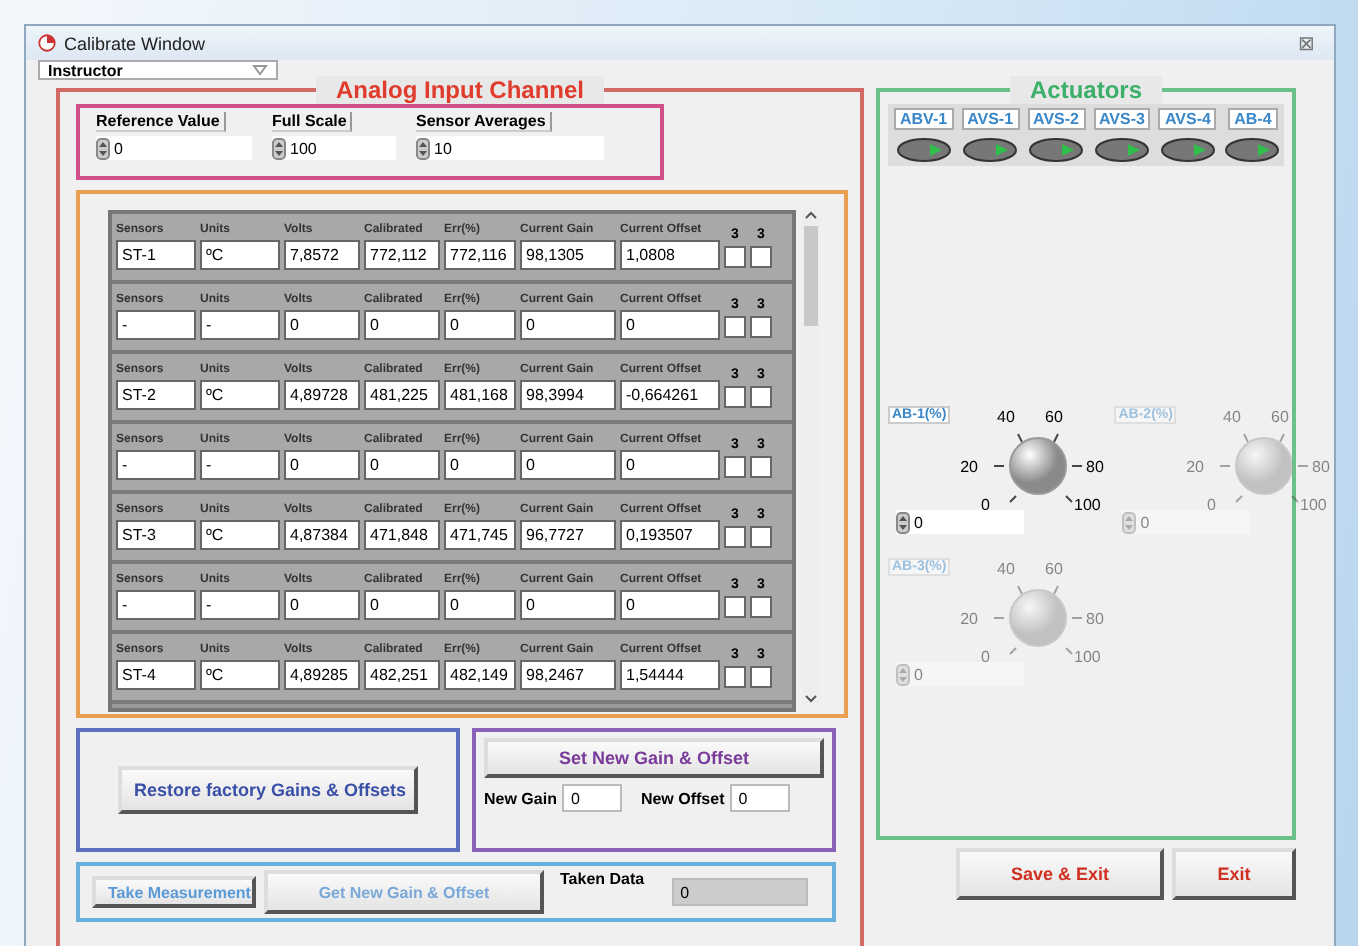  Describe the element at coordinates (960, 522) in the screenshot. I see `knob-value-field: 0` at that location.